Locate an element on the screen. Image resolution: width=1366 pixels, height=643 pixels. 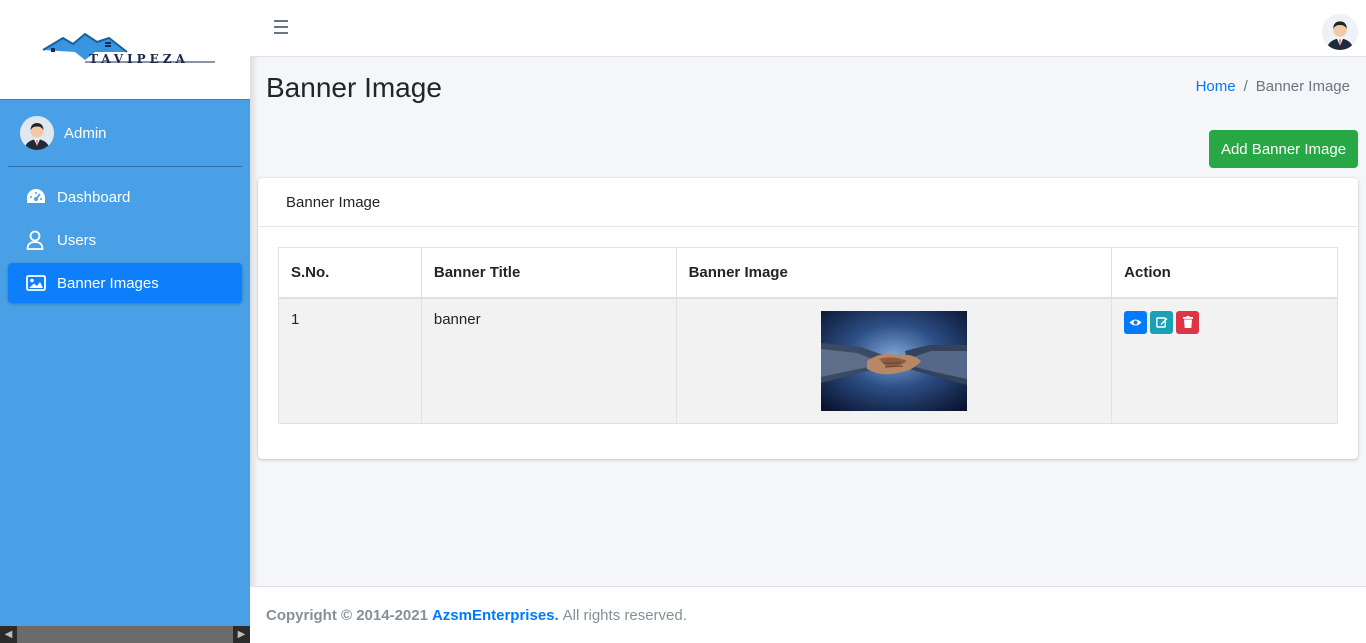
breadcrumb-current: Banner Image is located at coordinates (1302, 86).